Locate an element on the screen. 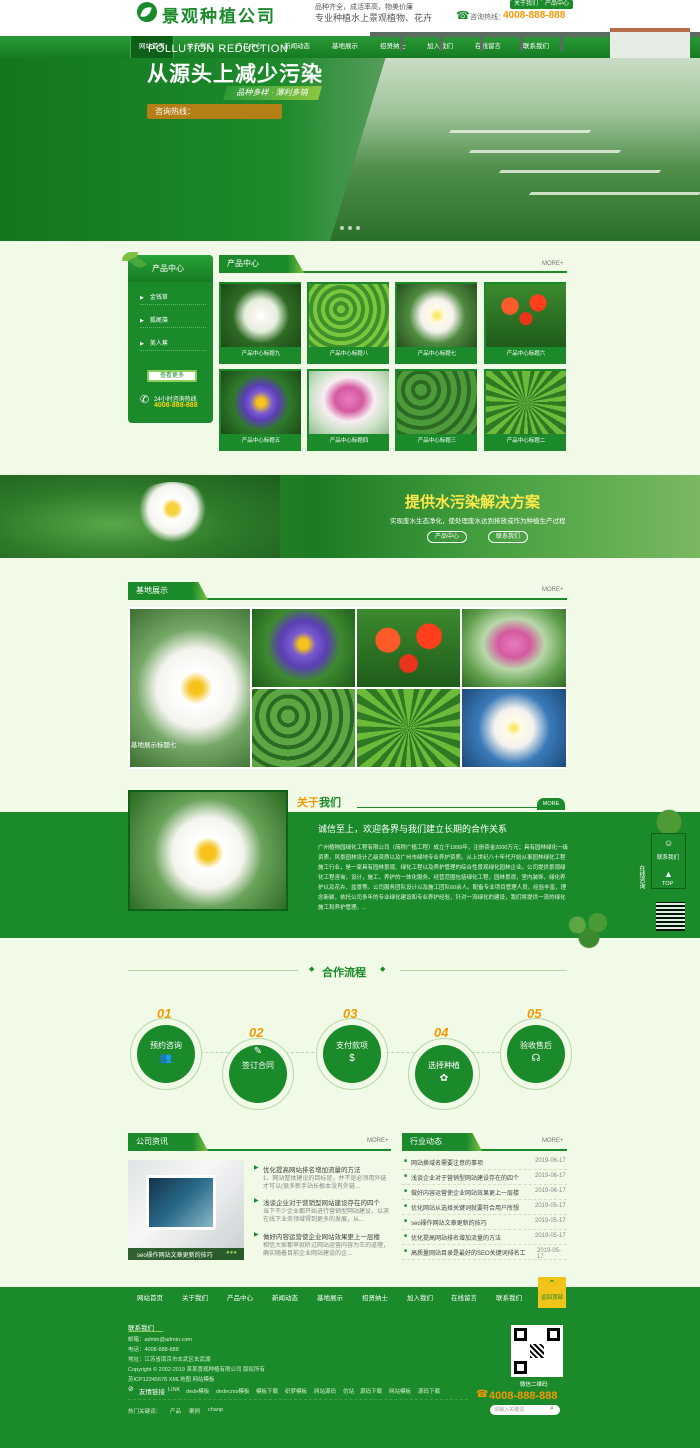 The width and height of the screenshot is (700, 1448). base-image-parrot-feather is located at coordinates (408, 728).